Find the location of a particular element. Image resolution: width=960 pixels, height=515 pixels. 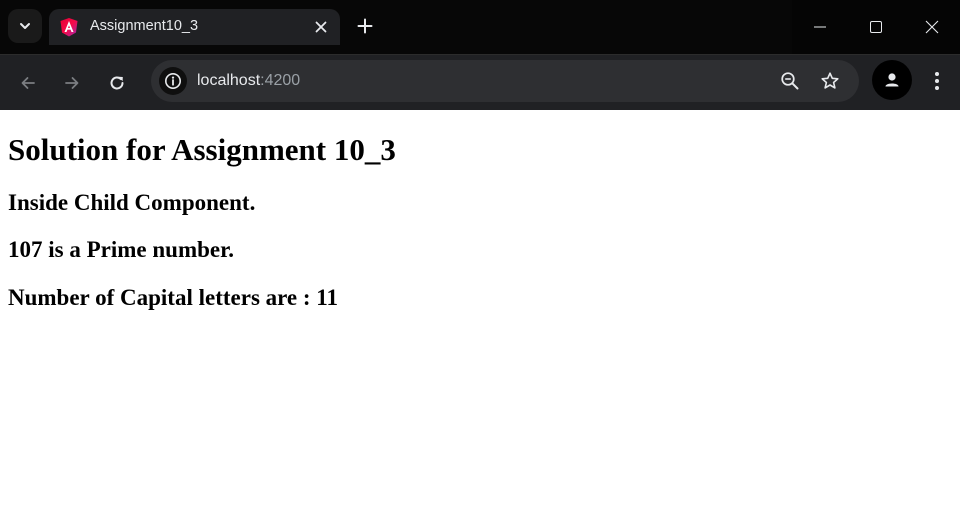

site-info-button is located at coordinates (173, 81).